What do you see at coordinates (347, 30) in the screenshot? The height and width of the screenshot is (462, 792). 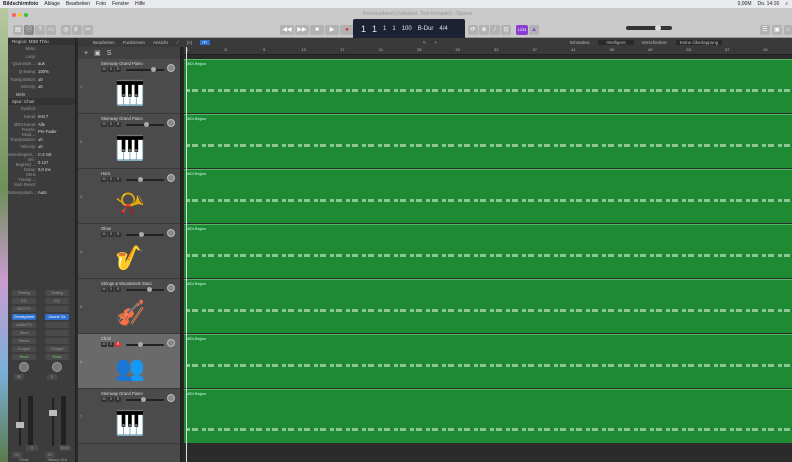 I see `record-button: ●` at bounding box center [347, 30].